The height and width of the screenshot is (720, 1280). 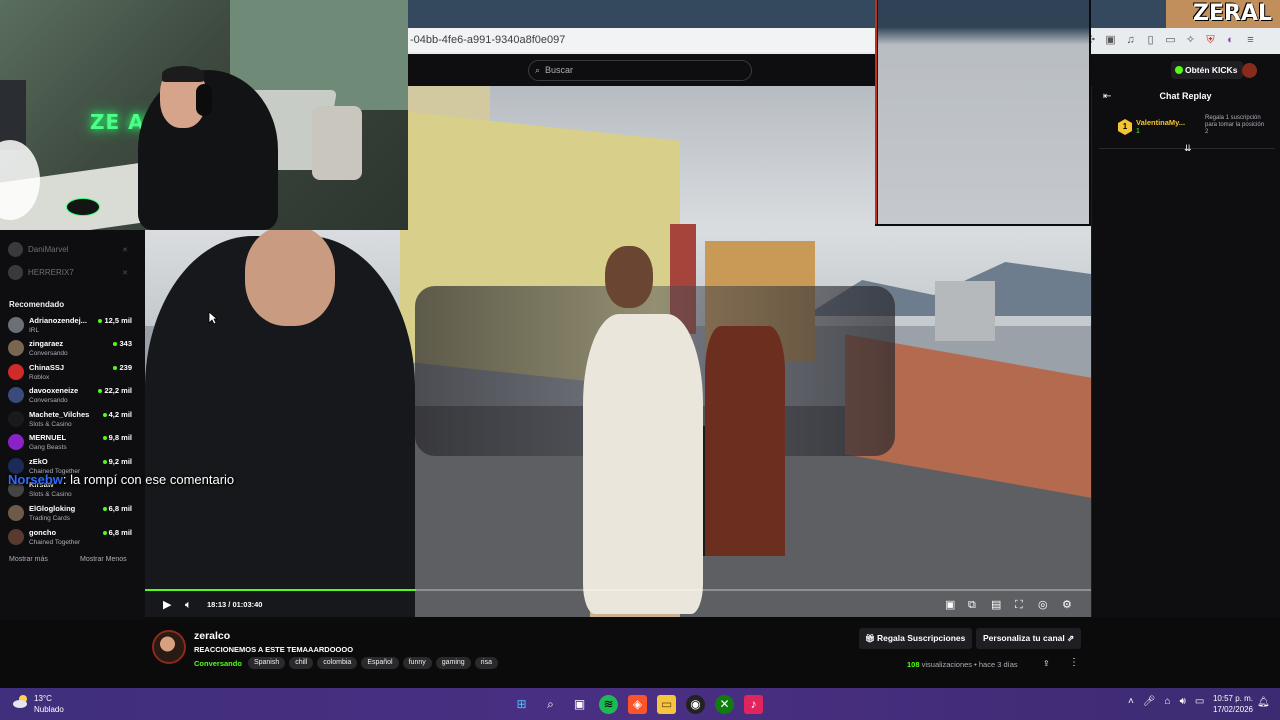 What do you see at coordinates (218, 663) in the screenshot?
I see `stream-category: Conversando` at bounding box center [218, 663].